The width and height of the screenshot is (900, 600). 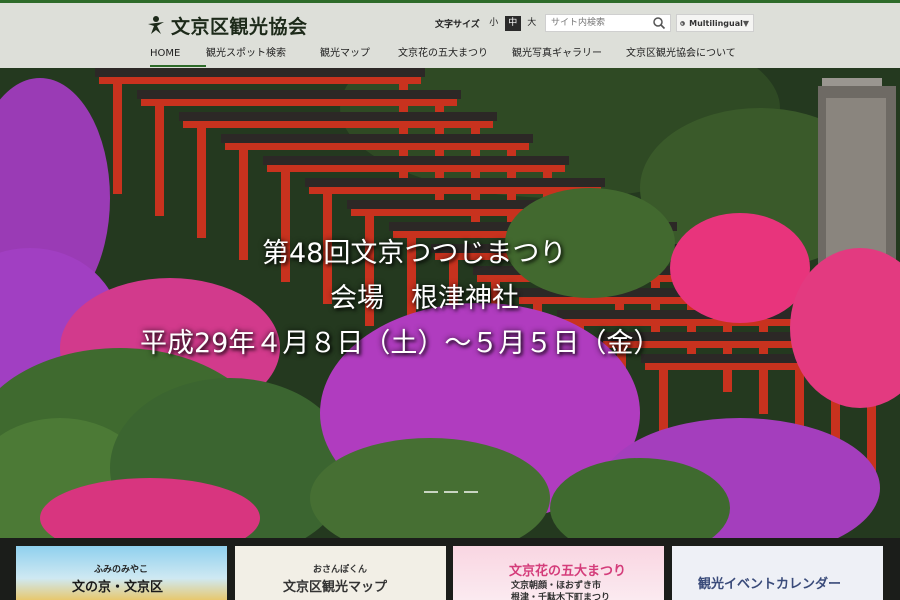 I want to click on banner-bunkyo: ふみのみやこ 文の京・文京区, so click(x=121, y=573).